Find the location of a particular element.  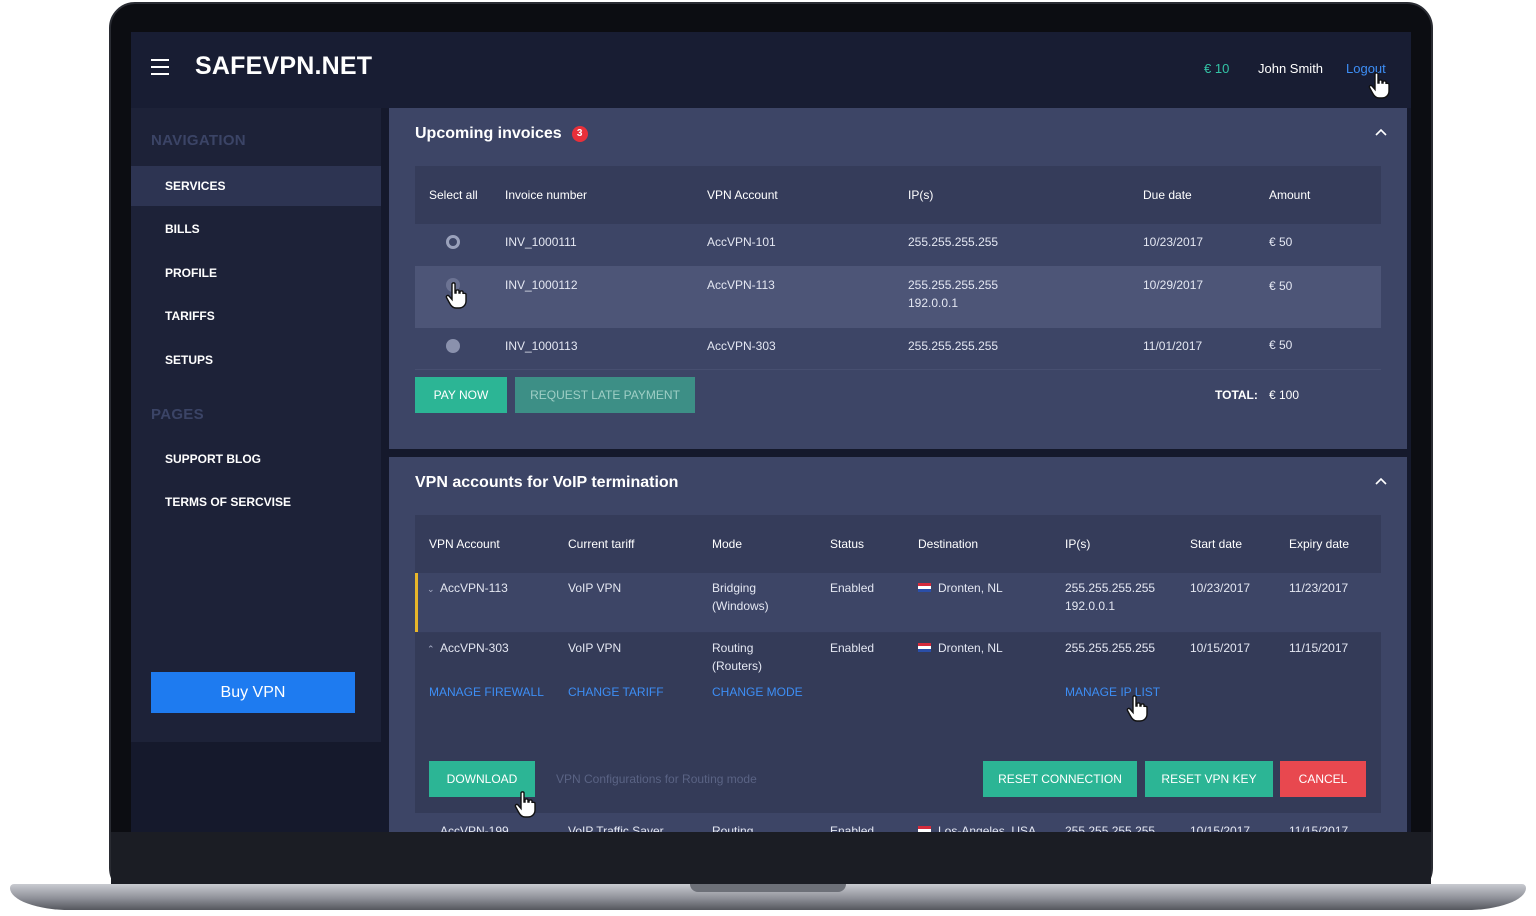

due-date-header: Due date is located at coordinates (1167, 195).